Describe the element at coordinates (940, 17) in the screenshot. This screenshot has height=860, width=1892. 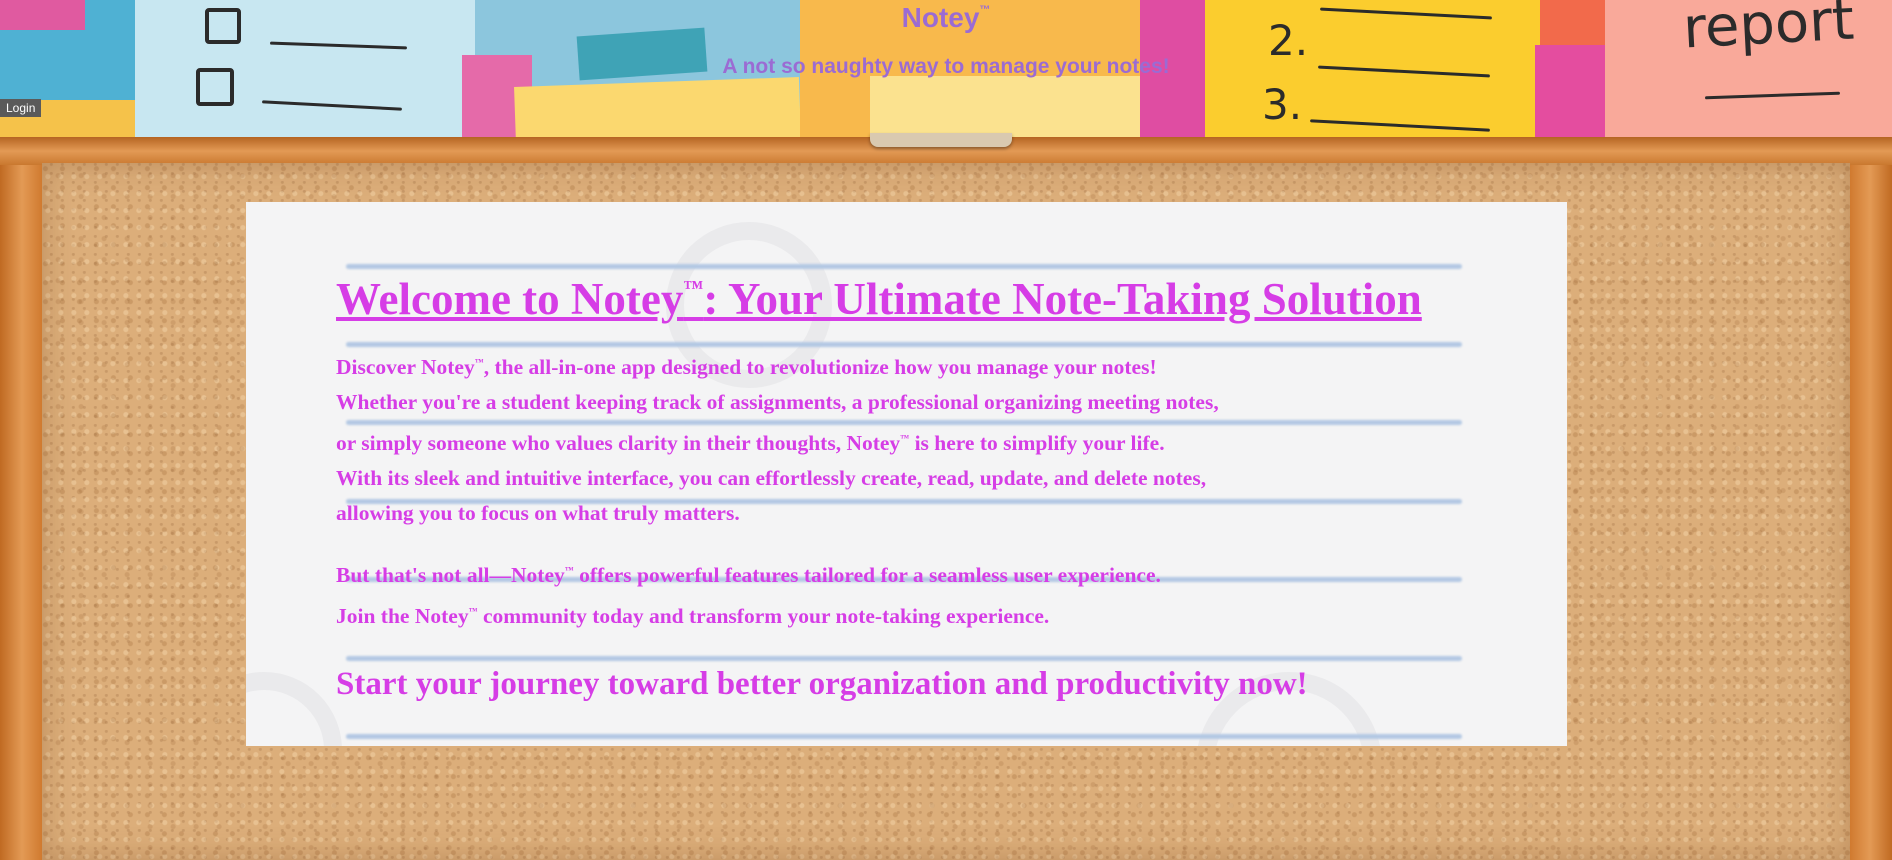
I see `app-title-text: Notey` at that location.